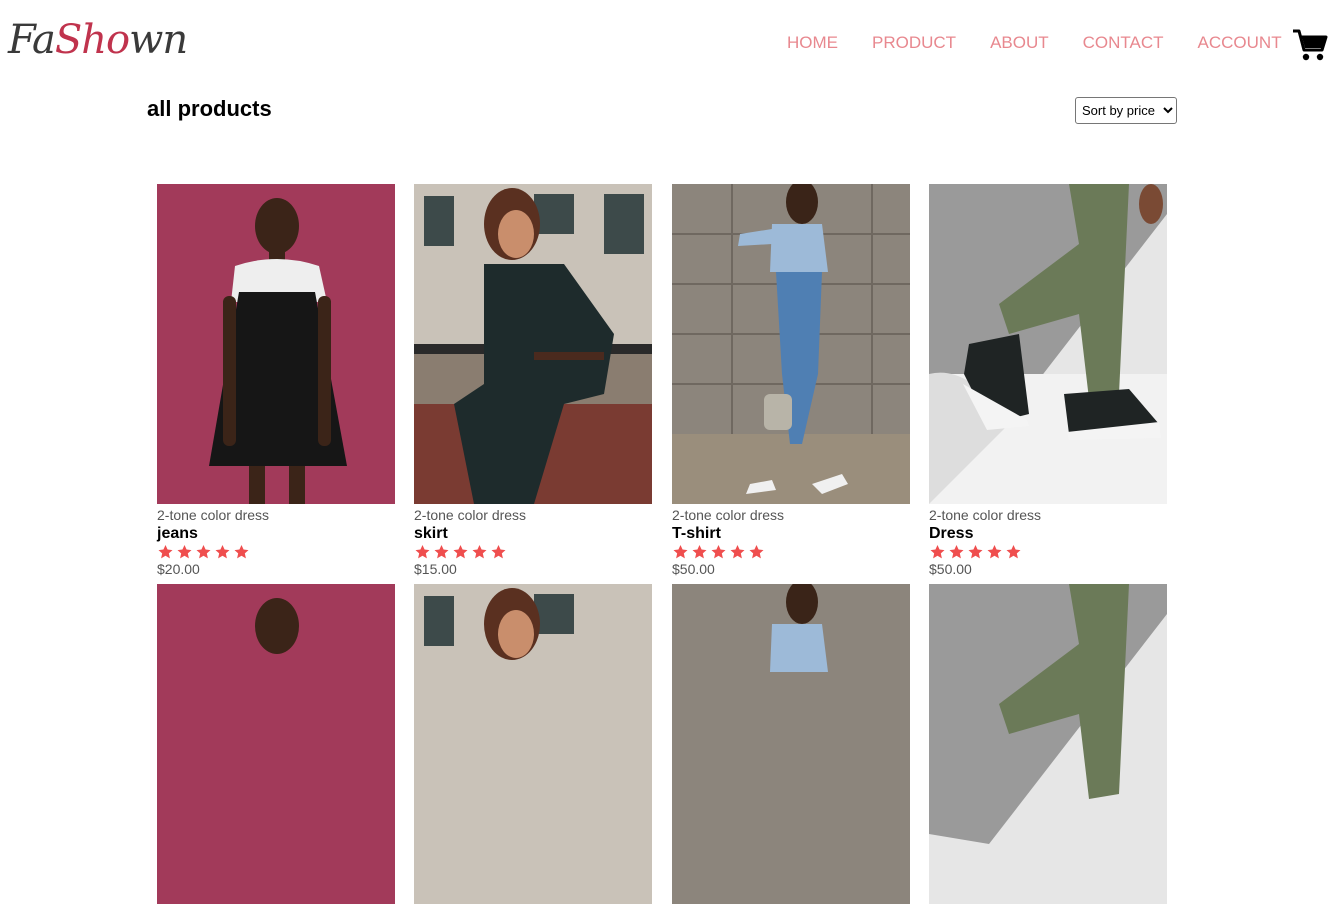 This screenshot has width=1332, height=904. I want to click on nav-home: HOME, so click(812, 43).